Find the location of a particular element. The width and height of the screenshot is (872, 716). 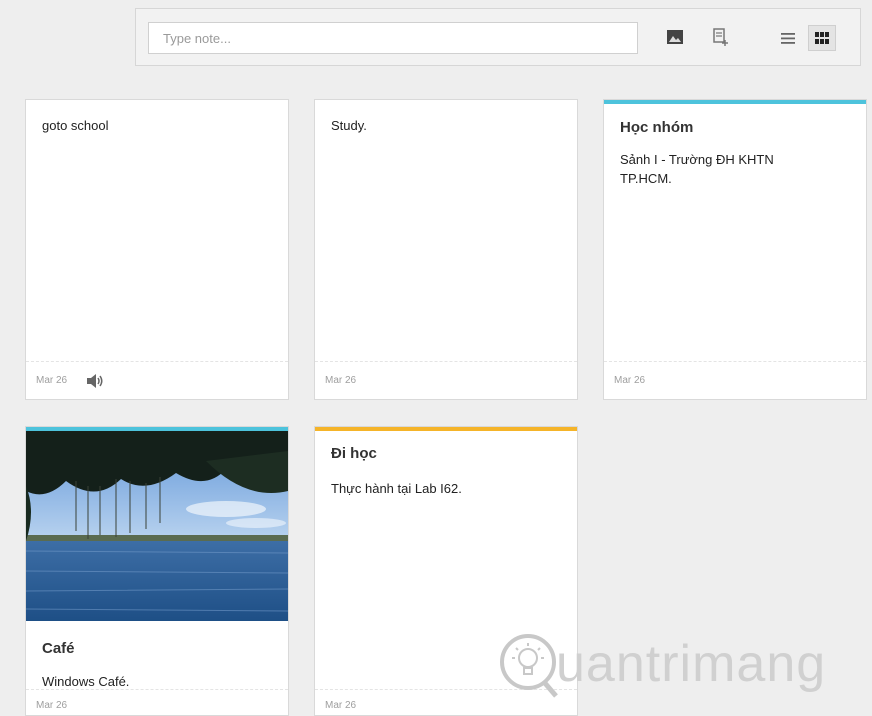

note-title: Café is located at coordinates (58, 648).